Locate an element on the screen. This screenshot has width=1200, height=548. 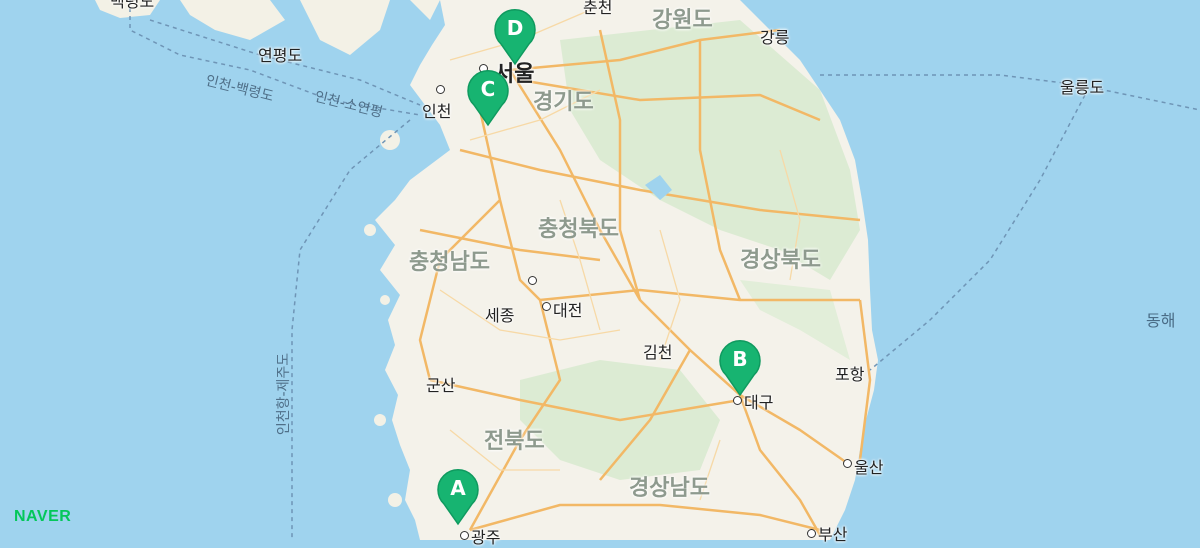
naver-logo: NAVER is located at coordinates (42, 517).